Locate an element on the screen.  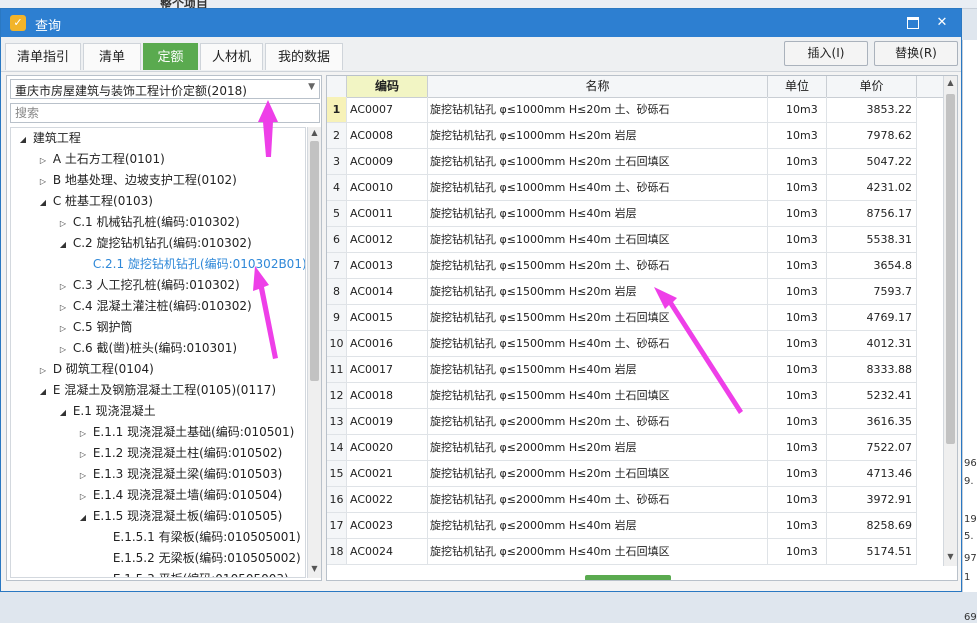
grid-scrollbar: ▲ ▼ is located at coordinates (950, 321).